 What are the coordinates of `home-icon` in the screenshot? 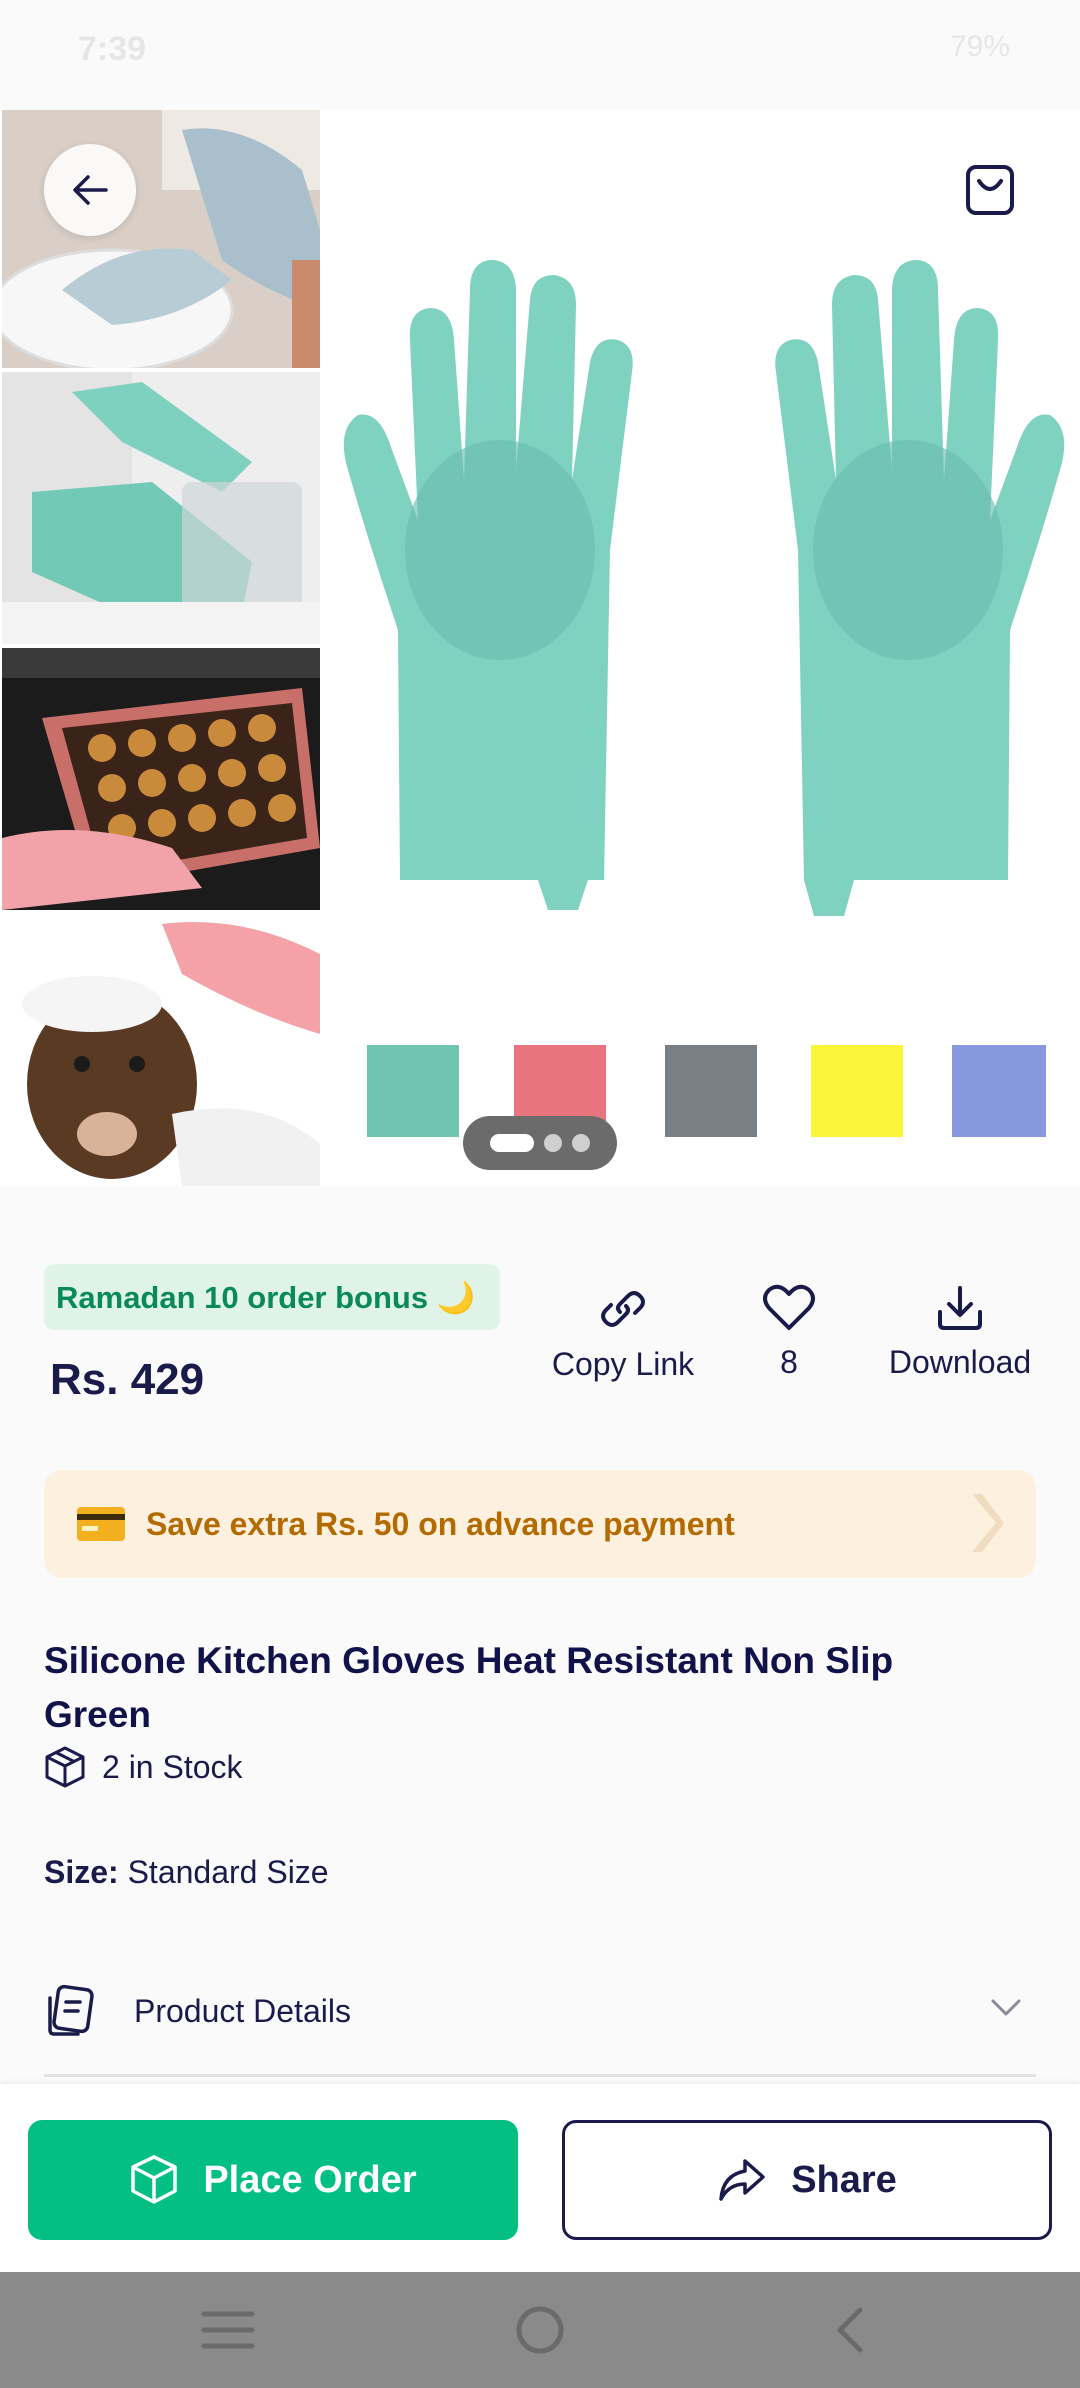 It's located at (540, 2330).